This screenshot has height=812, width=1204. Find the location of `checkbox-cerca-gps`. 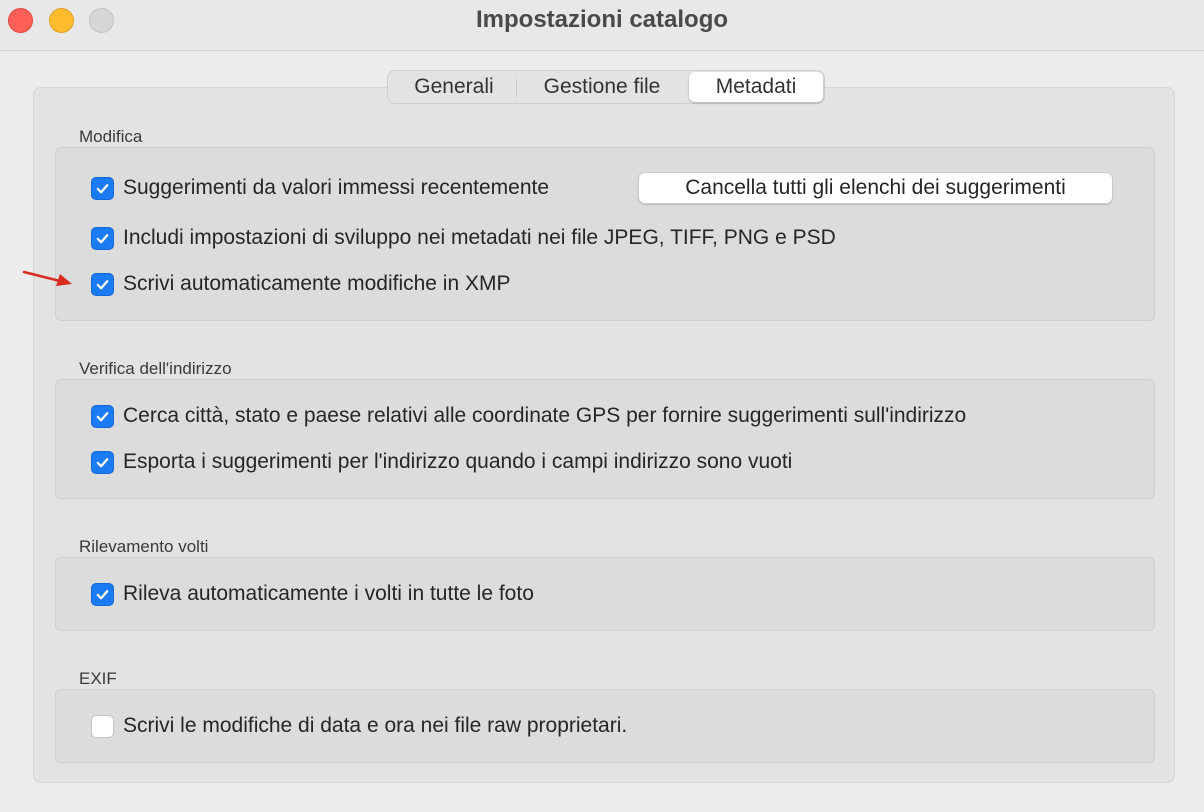

checkbox-cerca-gps is located at coordinates (102, 416).